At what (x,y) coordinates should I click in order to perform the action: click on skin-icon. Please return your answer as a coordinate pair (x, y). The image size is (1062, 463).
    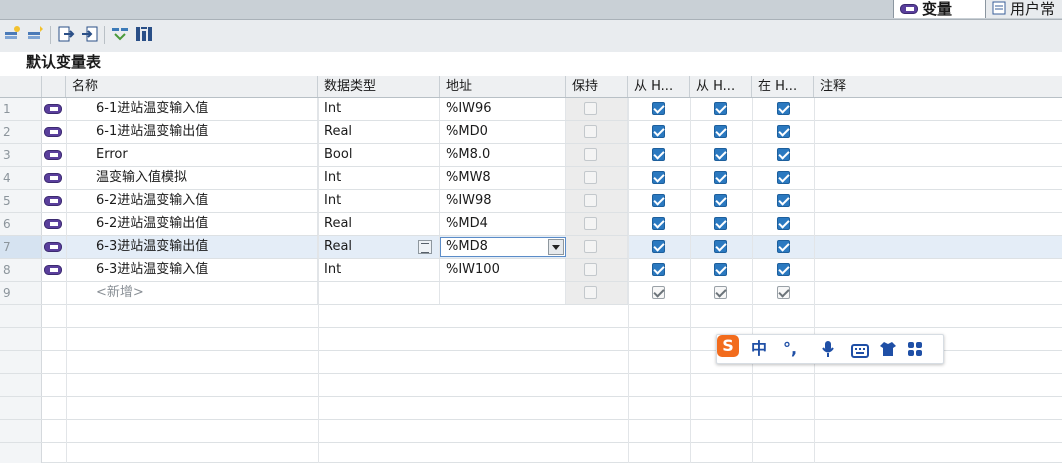
    Looking at the image, I should click on (888, 352).